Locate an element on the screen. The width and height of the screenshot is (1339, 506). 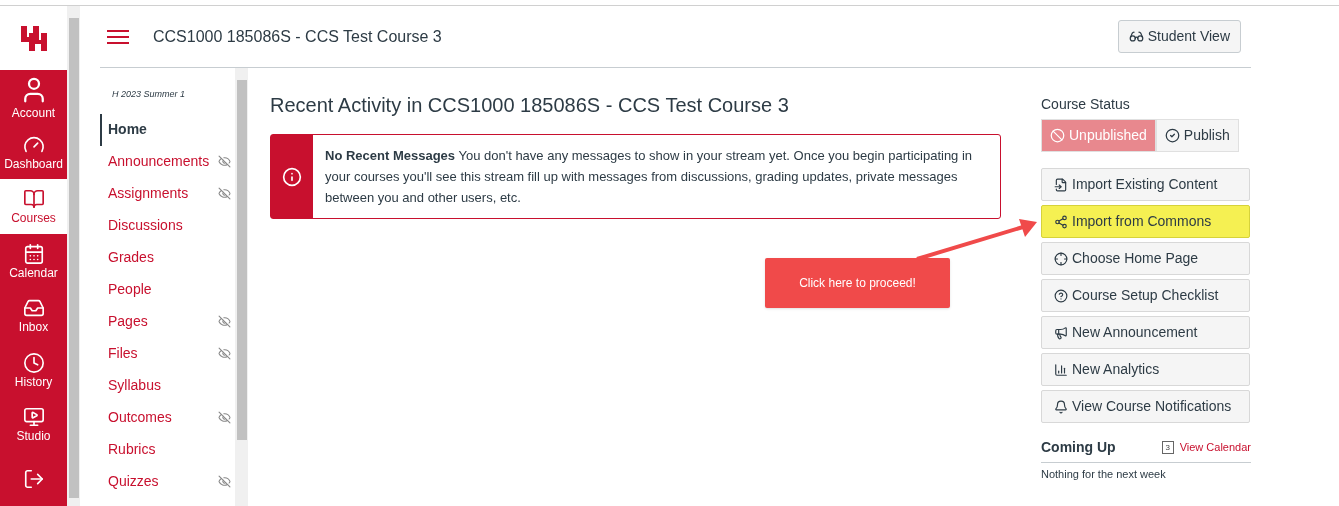
target-icon is located at coordinates (1061, 258).